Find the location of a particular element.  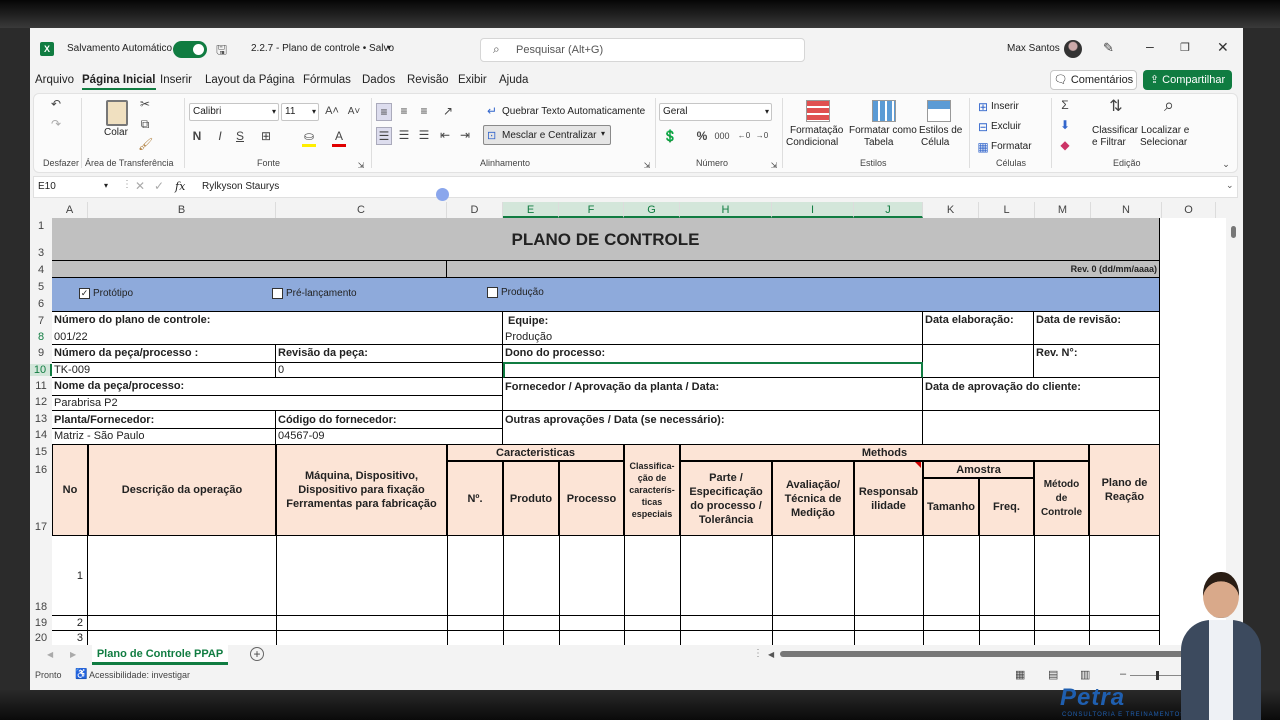

format-table-icon is located at coordinates (884, 111).